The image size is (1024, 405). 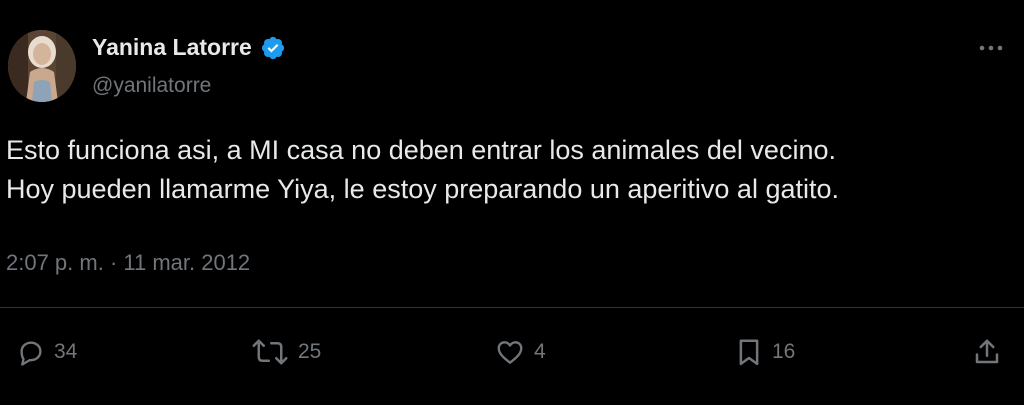 I want to click on bookmark-button: 16, so click(x=764, y=352).